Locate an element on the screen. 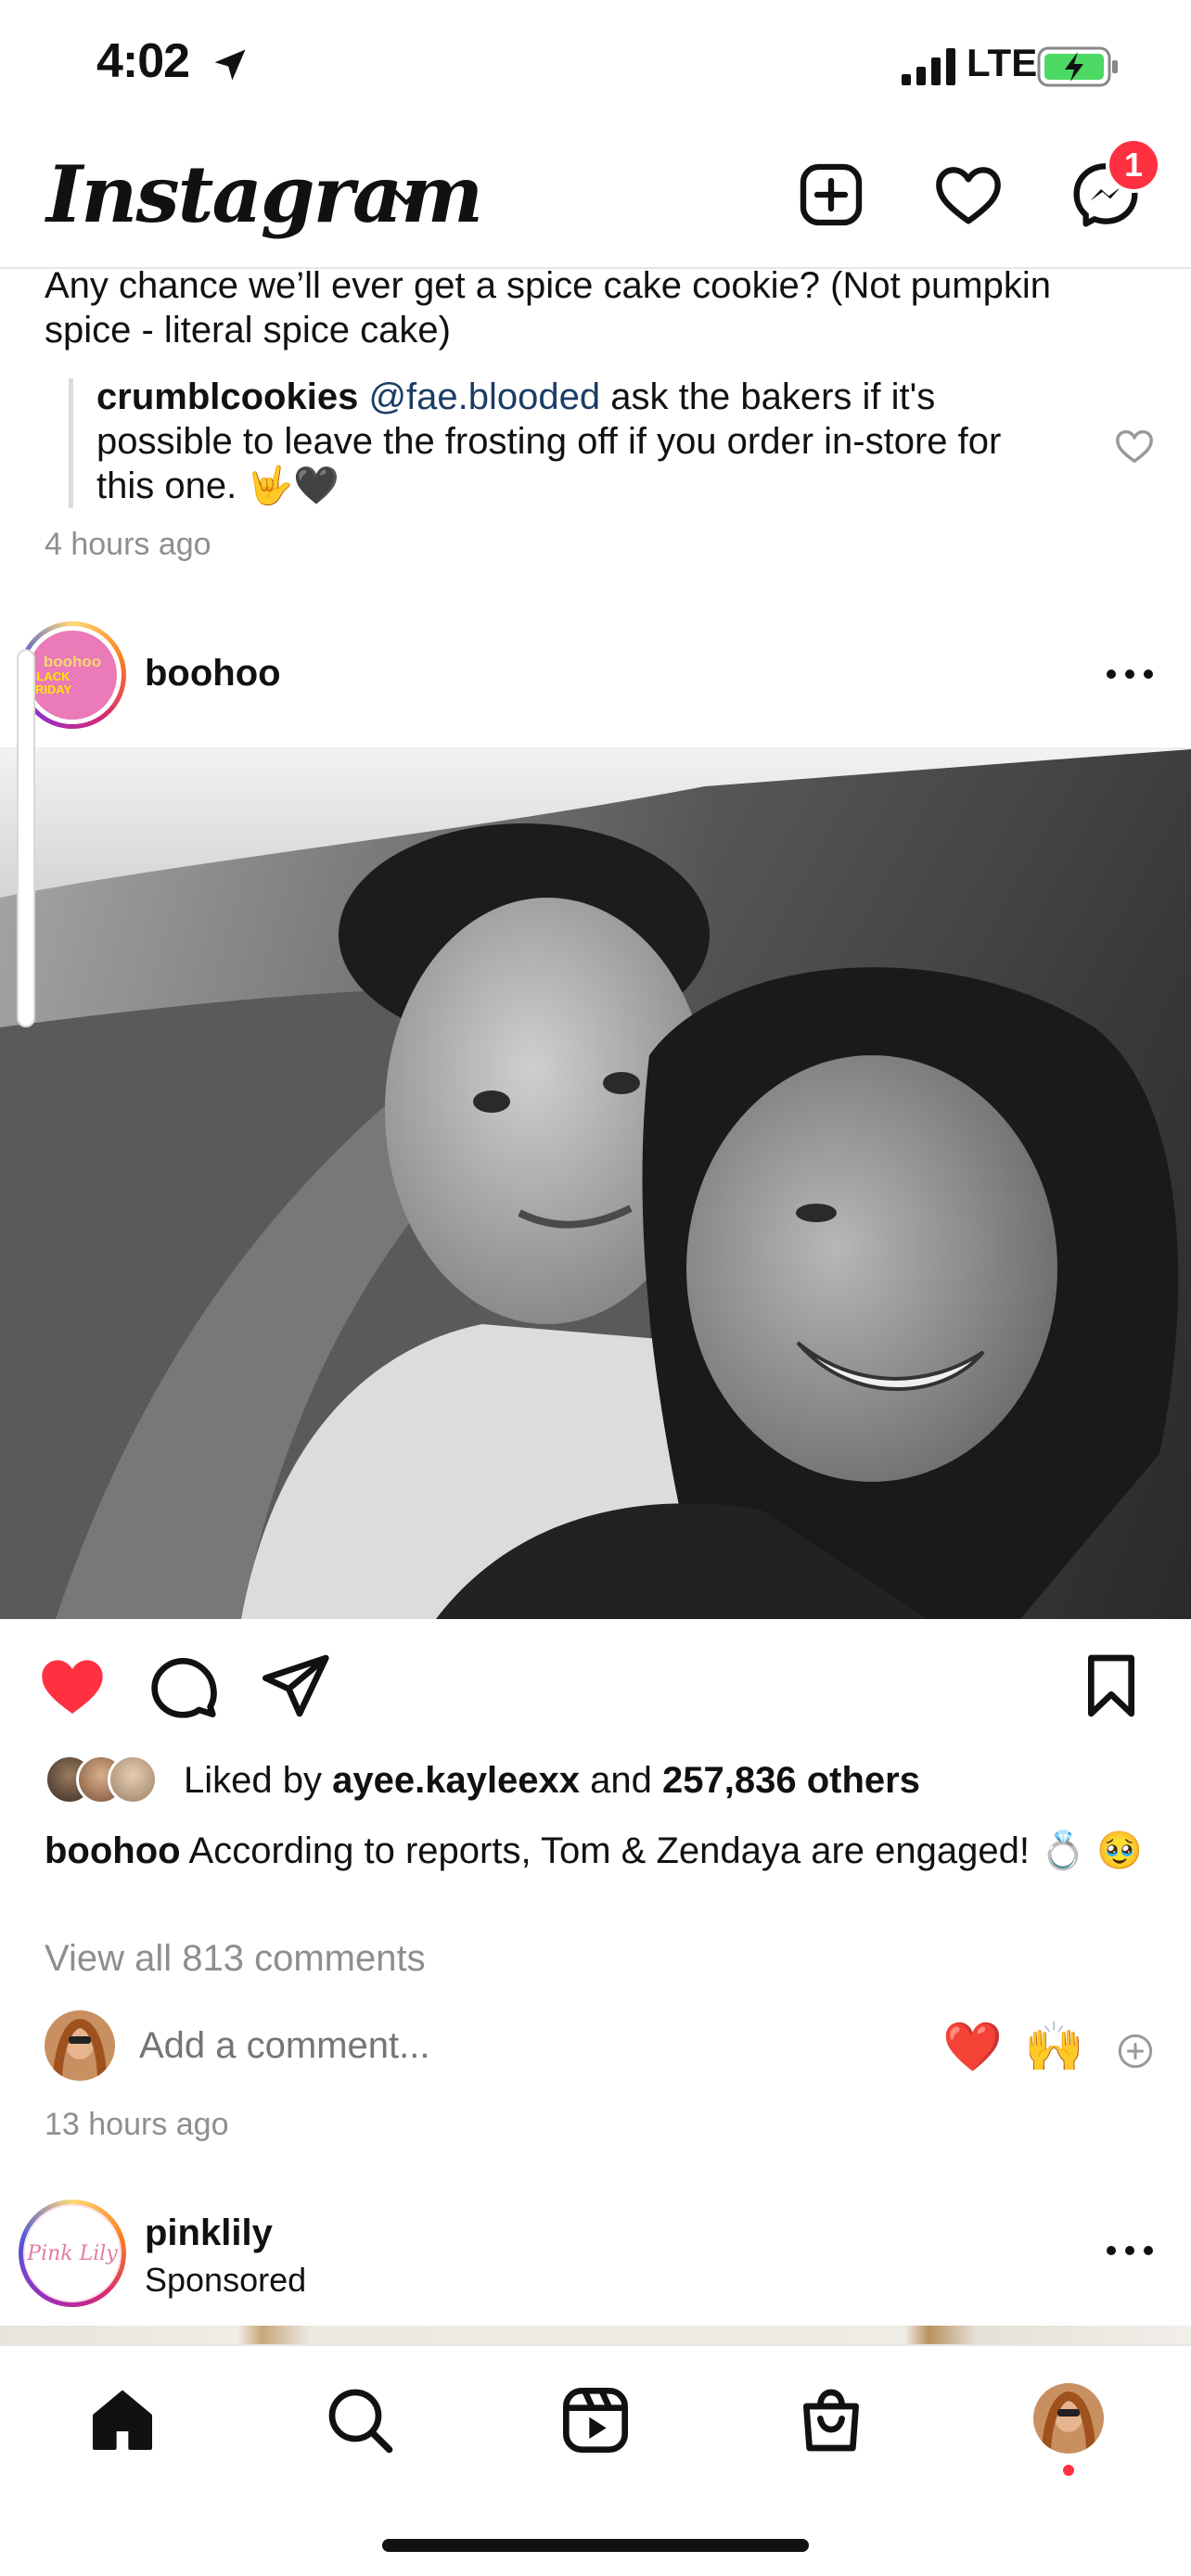 This screenshot has height=2576, width=1191. avatar-logo-text: Pink Lily is located at coordinates (72, 2253).